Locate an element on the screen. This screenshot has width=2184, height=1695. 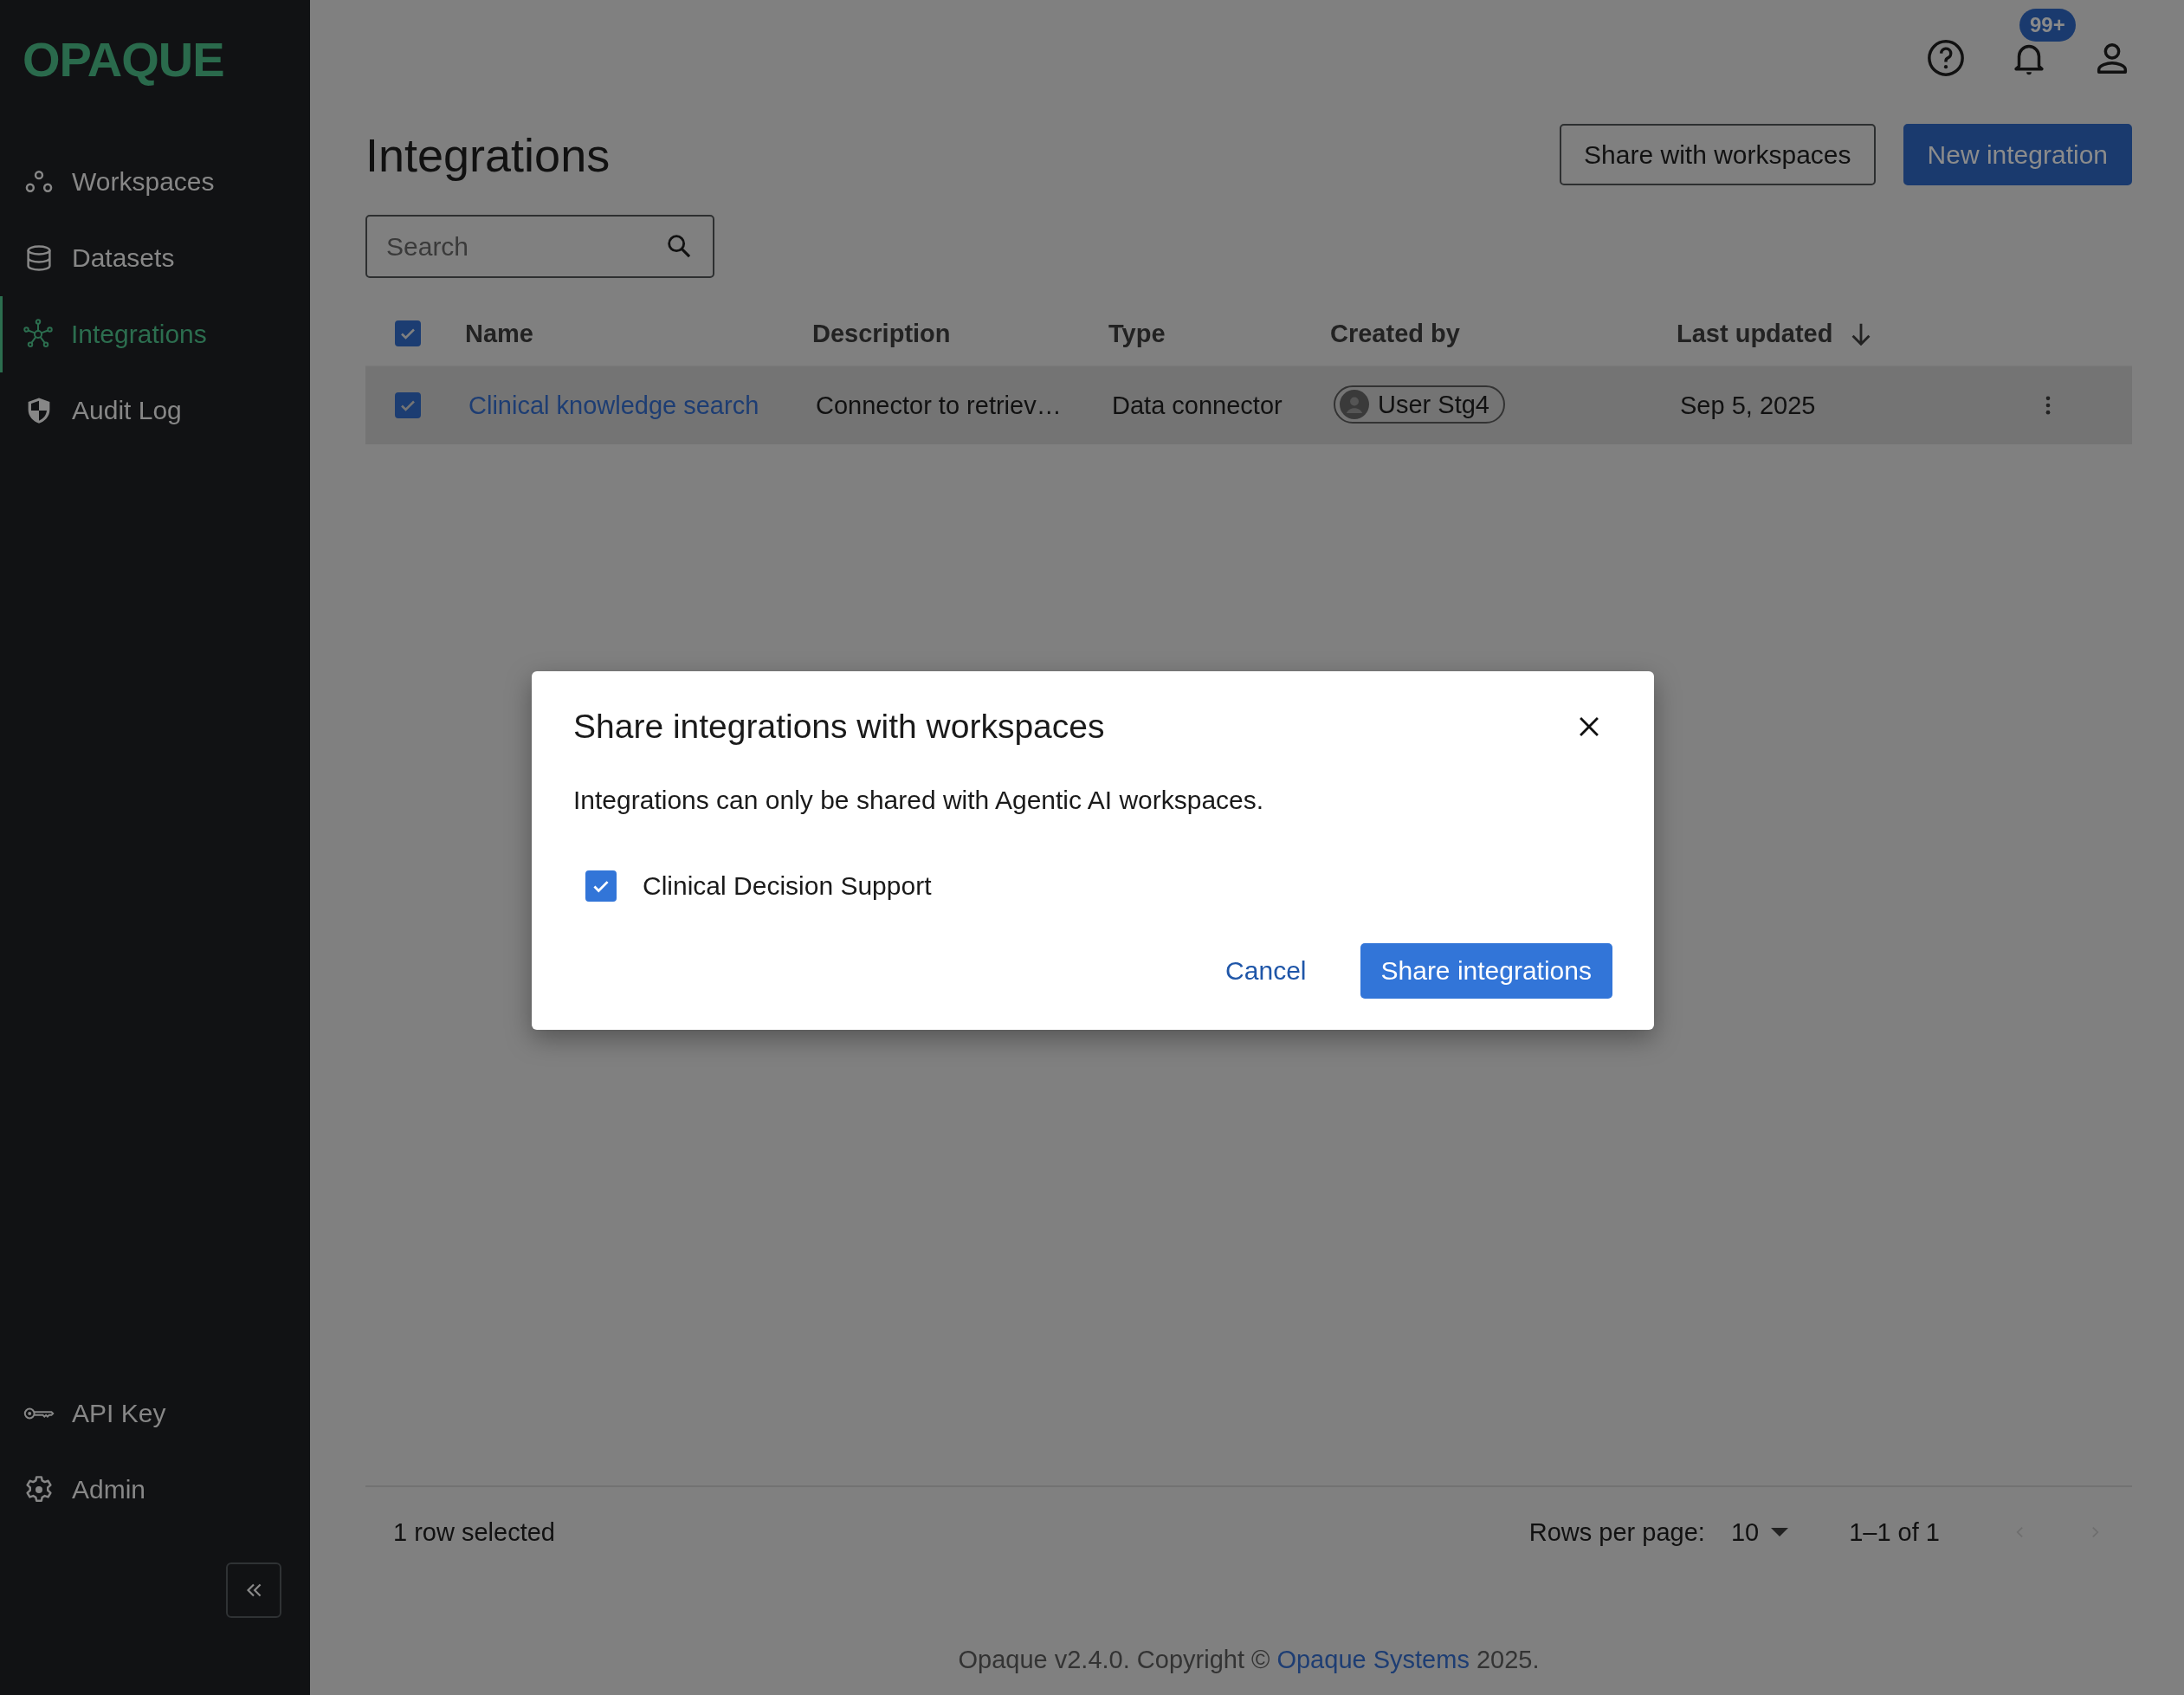
logo: OPAQUE is located at coordinates (123, 59).